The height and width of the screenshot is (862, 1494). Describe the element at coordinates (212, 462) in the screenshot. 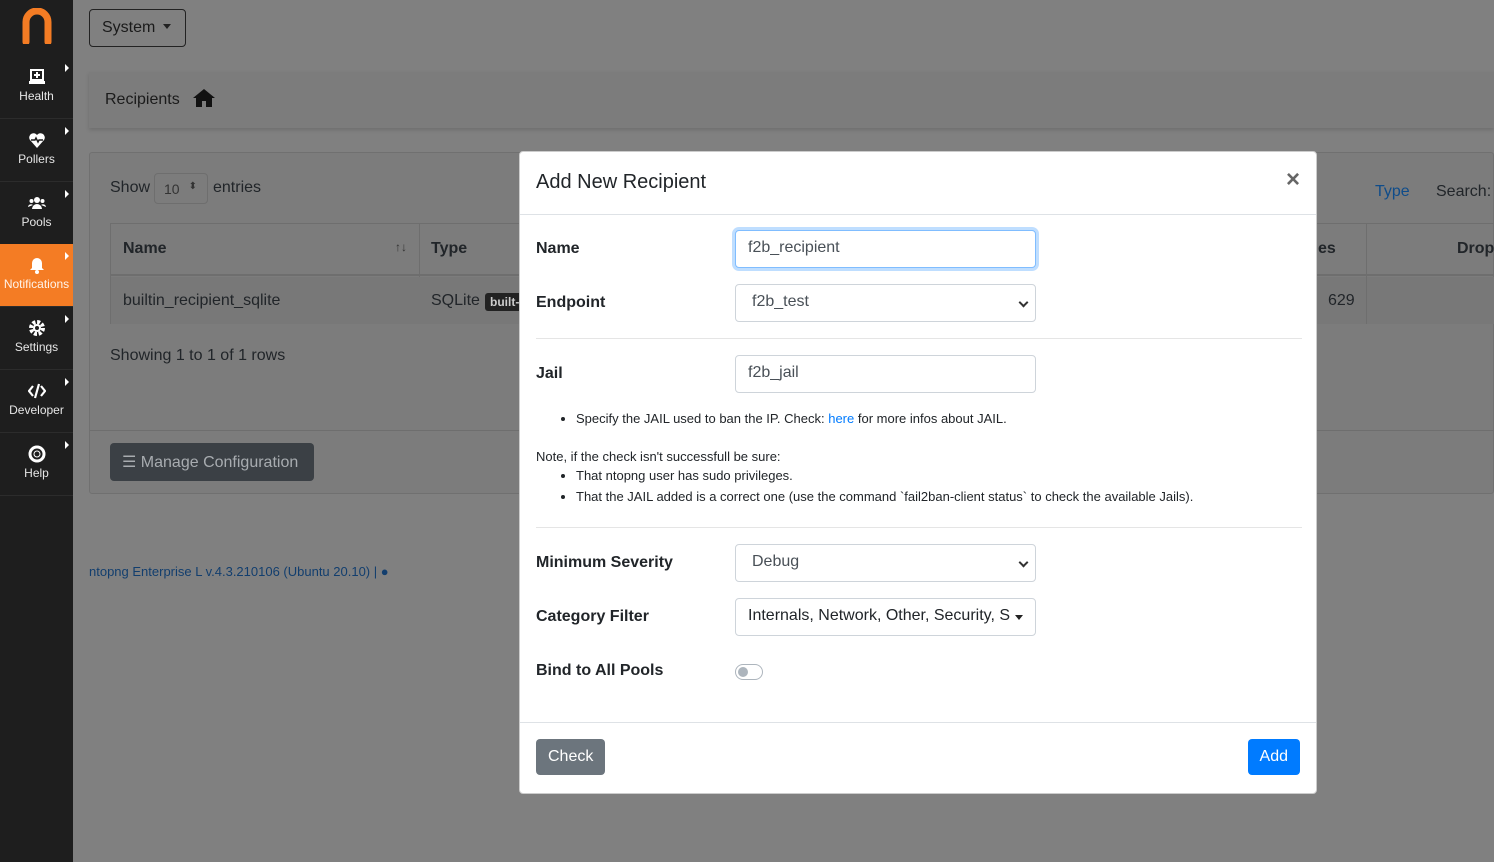

I see `manage-configuration-button: ☰ Manage Configuration` at that location.